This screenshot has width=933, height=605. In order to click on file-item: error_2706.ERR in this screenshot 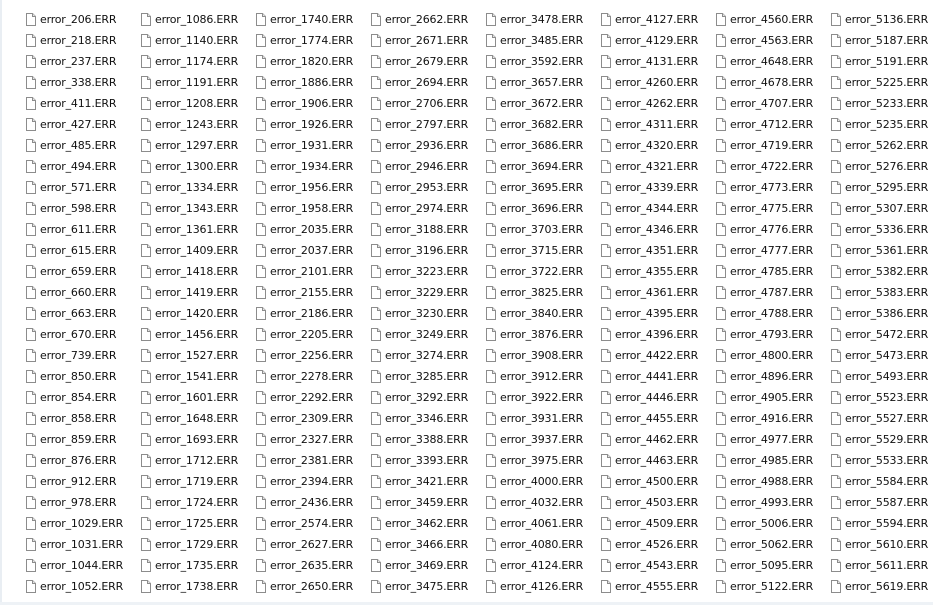, I will do `click(427, 103)`.